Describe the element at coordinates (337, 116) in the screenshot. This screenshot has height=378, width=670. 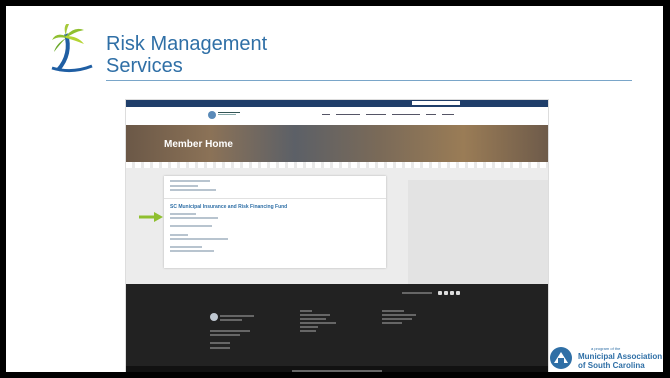
I see `site-nav` at that location.